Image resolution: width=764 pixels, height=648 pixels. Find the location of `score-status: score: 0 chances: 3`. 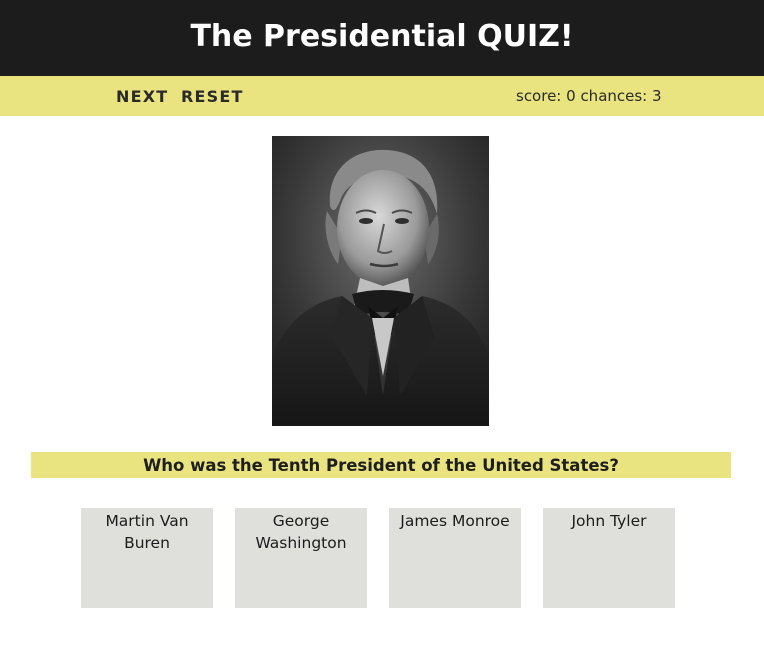

score-status: score: 0 chances: 3 is located at coordinates (589, 96).